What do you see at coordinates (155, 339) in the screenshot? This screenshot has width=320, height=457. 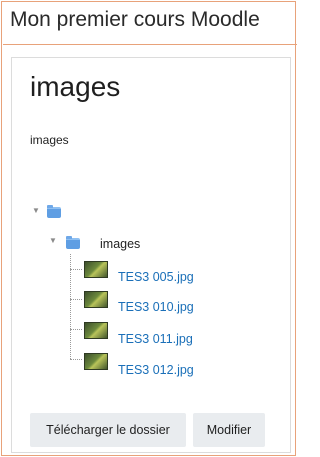 I see `file-link-tes3-011: TES3 011.jpg` at bounding box center [155, 339].